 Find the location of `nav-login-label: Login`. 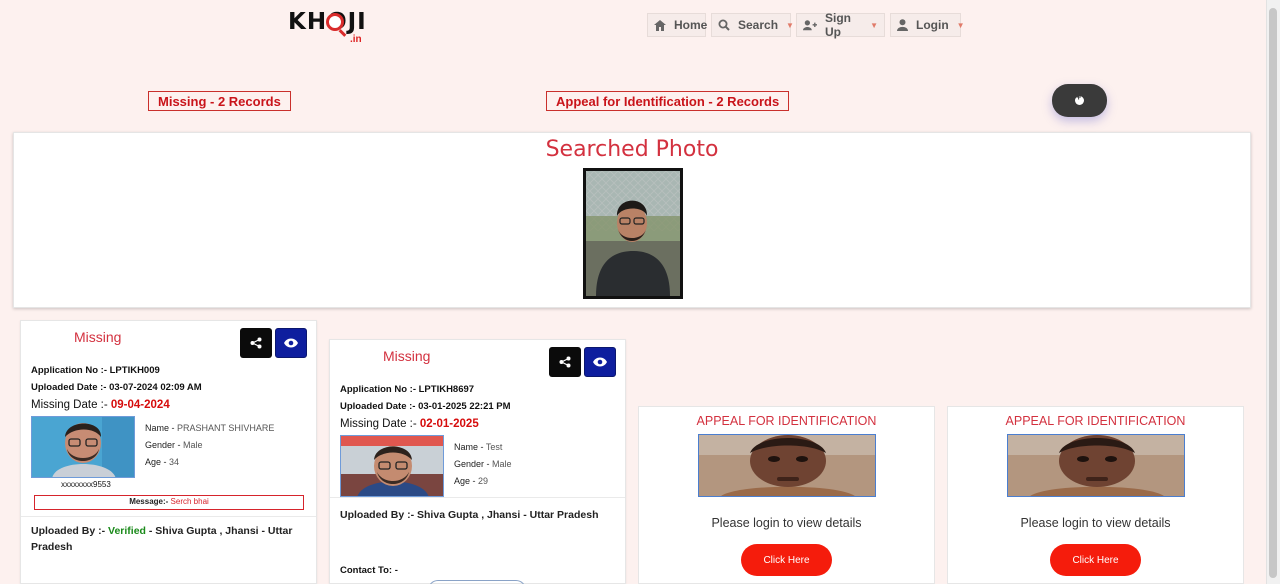

nav-login-label: Login is located at coordinates (932, 25).